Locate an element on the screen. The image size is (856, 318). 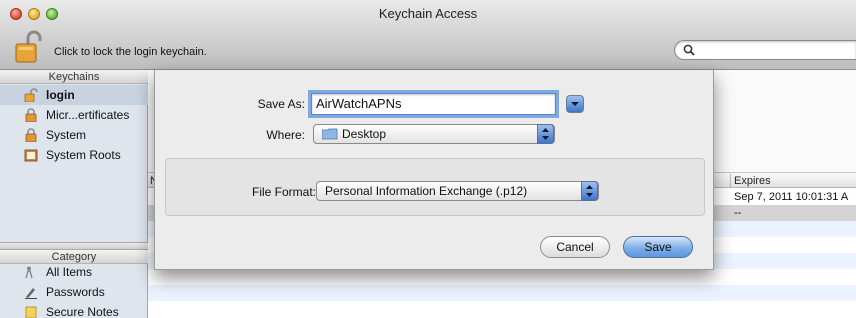
sidebar-item-label: System Roots is located at coordinates (83, 155).